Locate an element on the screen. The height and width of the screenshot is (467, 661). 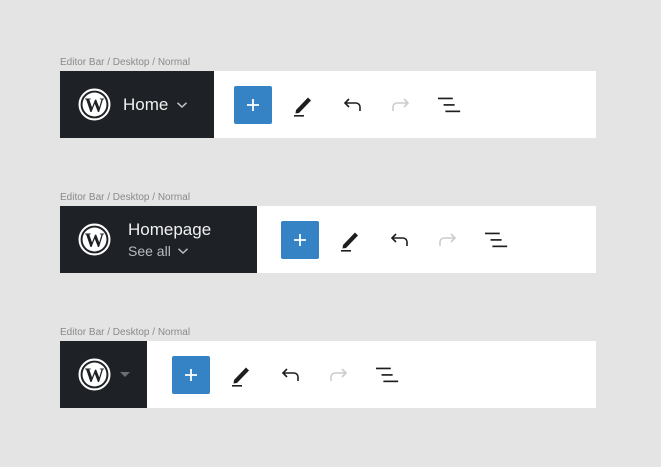
see-all-link: See all is located at coordinates (169, 251).